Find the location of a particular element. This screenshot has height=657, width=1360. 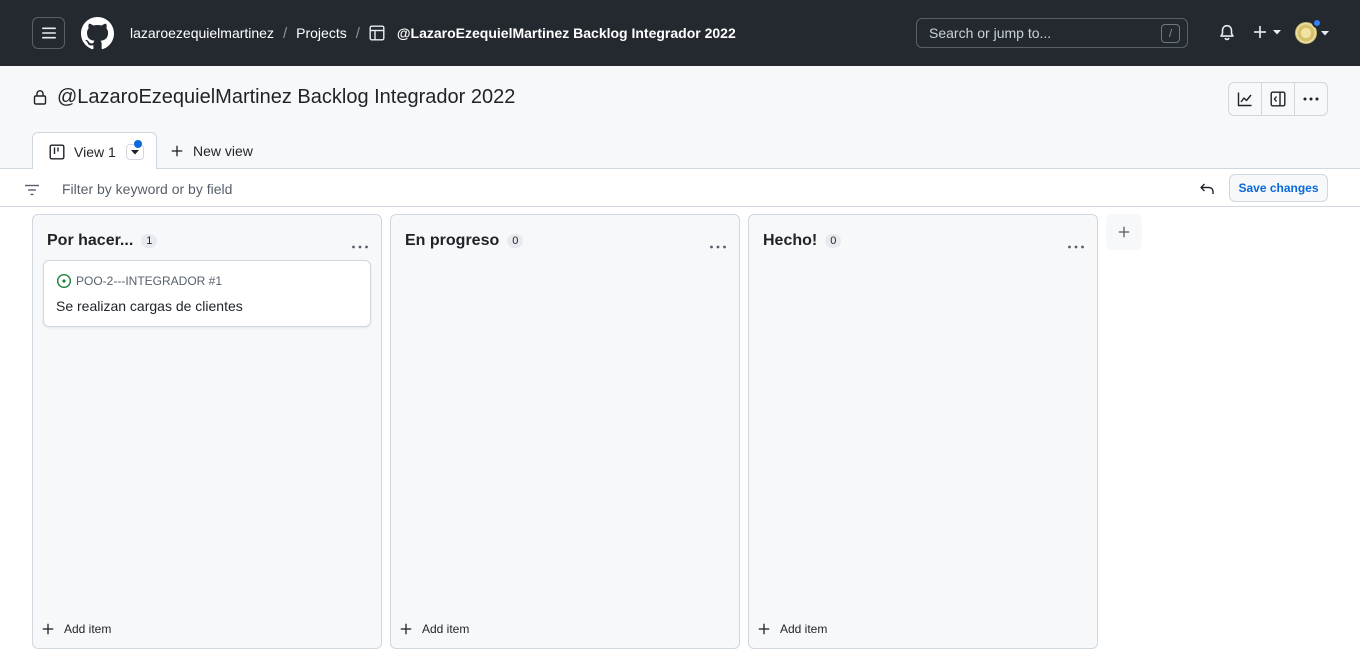

board-icon is located at coordinates (57, 152).